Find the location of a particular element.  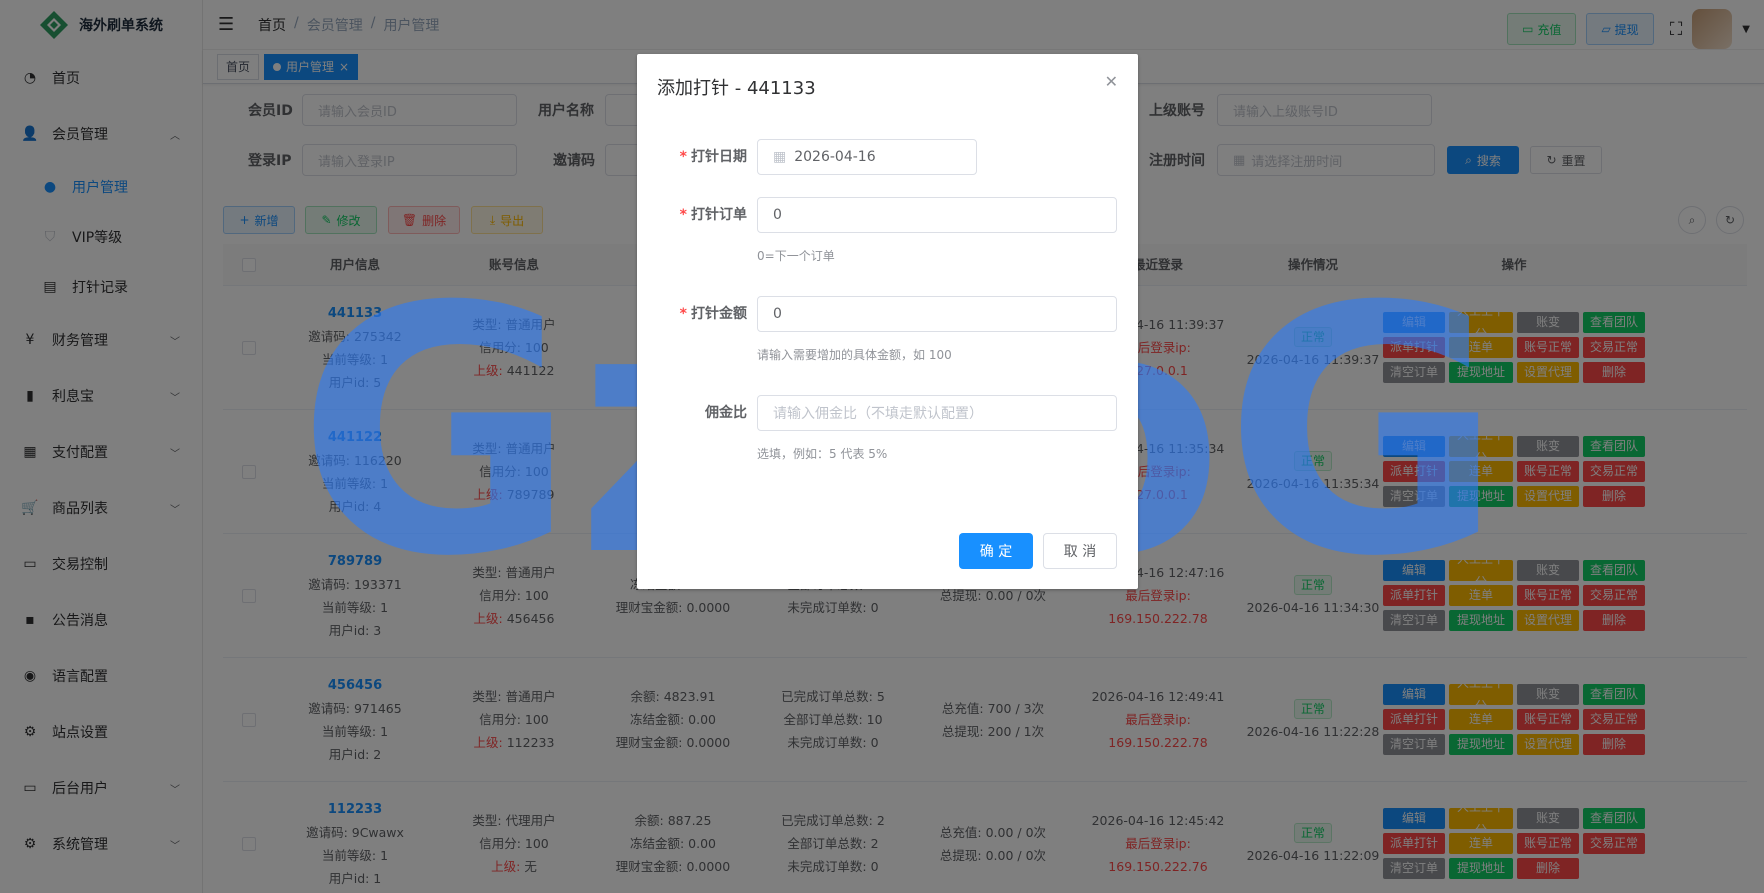

amount-label-text: 打针金额 is located at coordinates (719, 314).